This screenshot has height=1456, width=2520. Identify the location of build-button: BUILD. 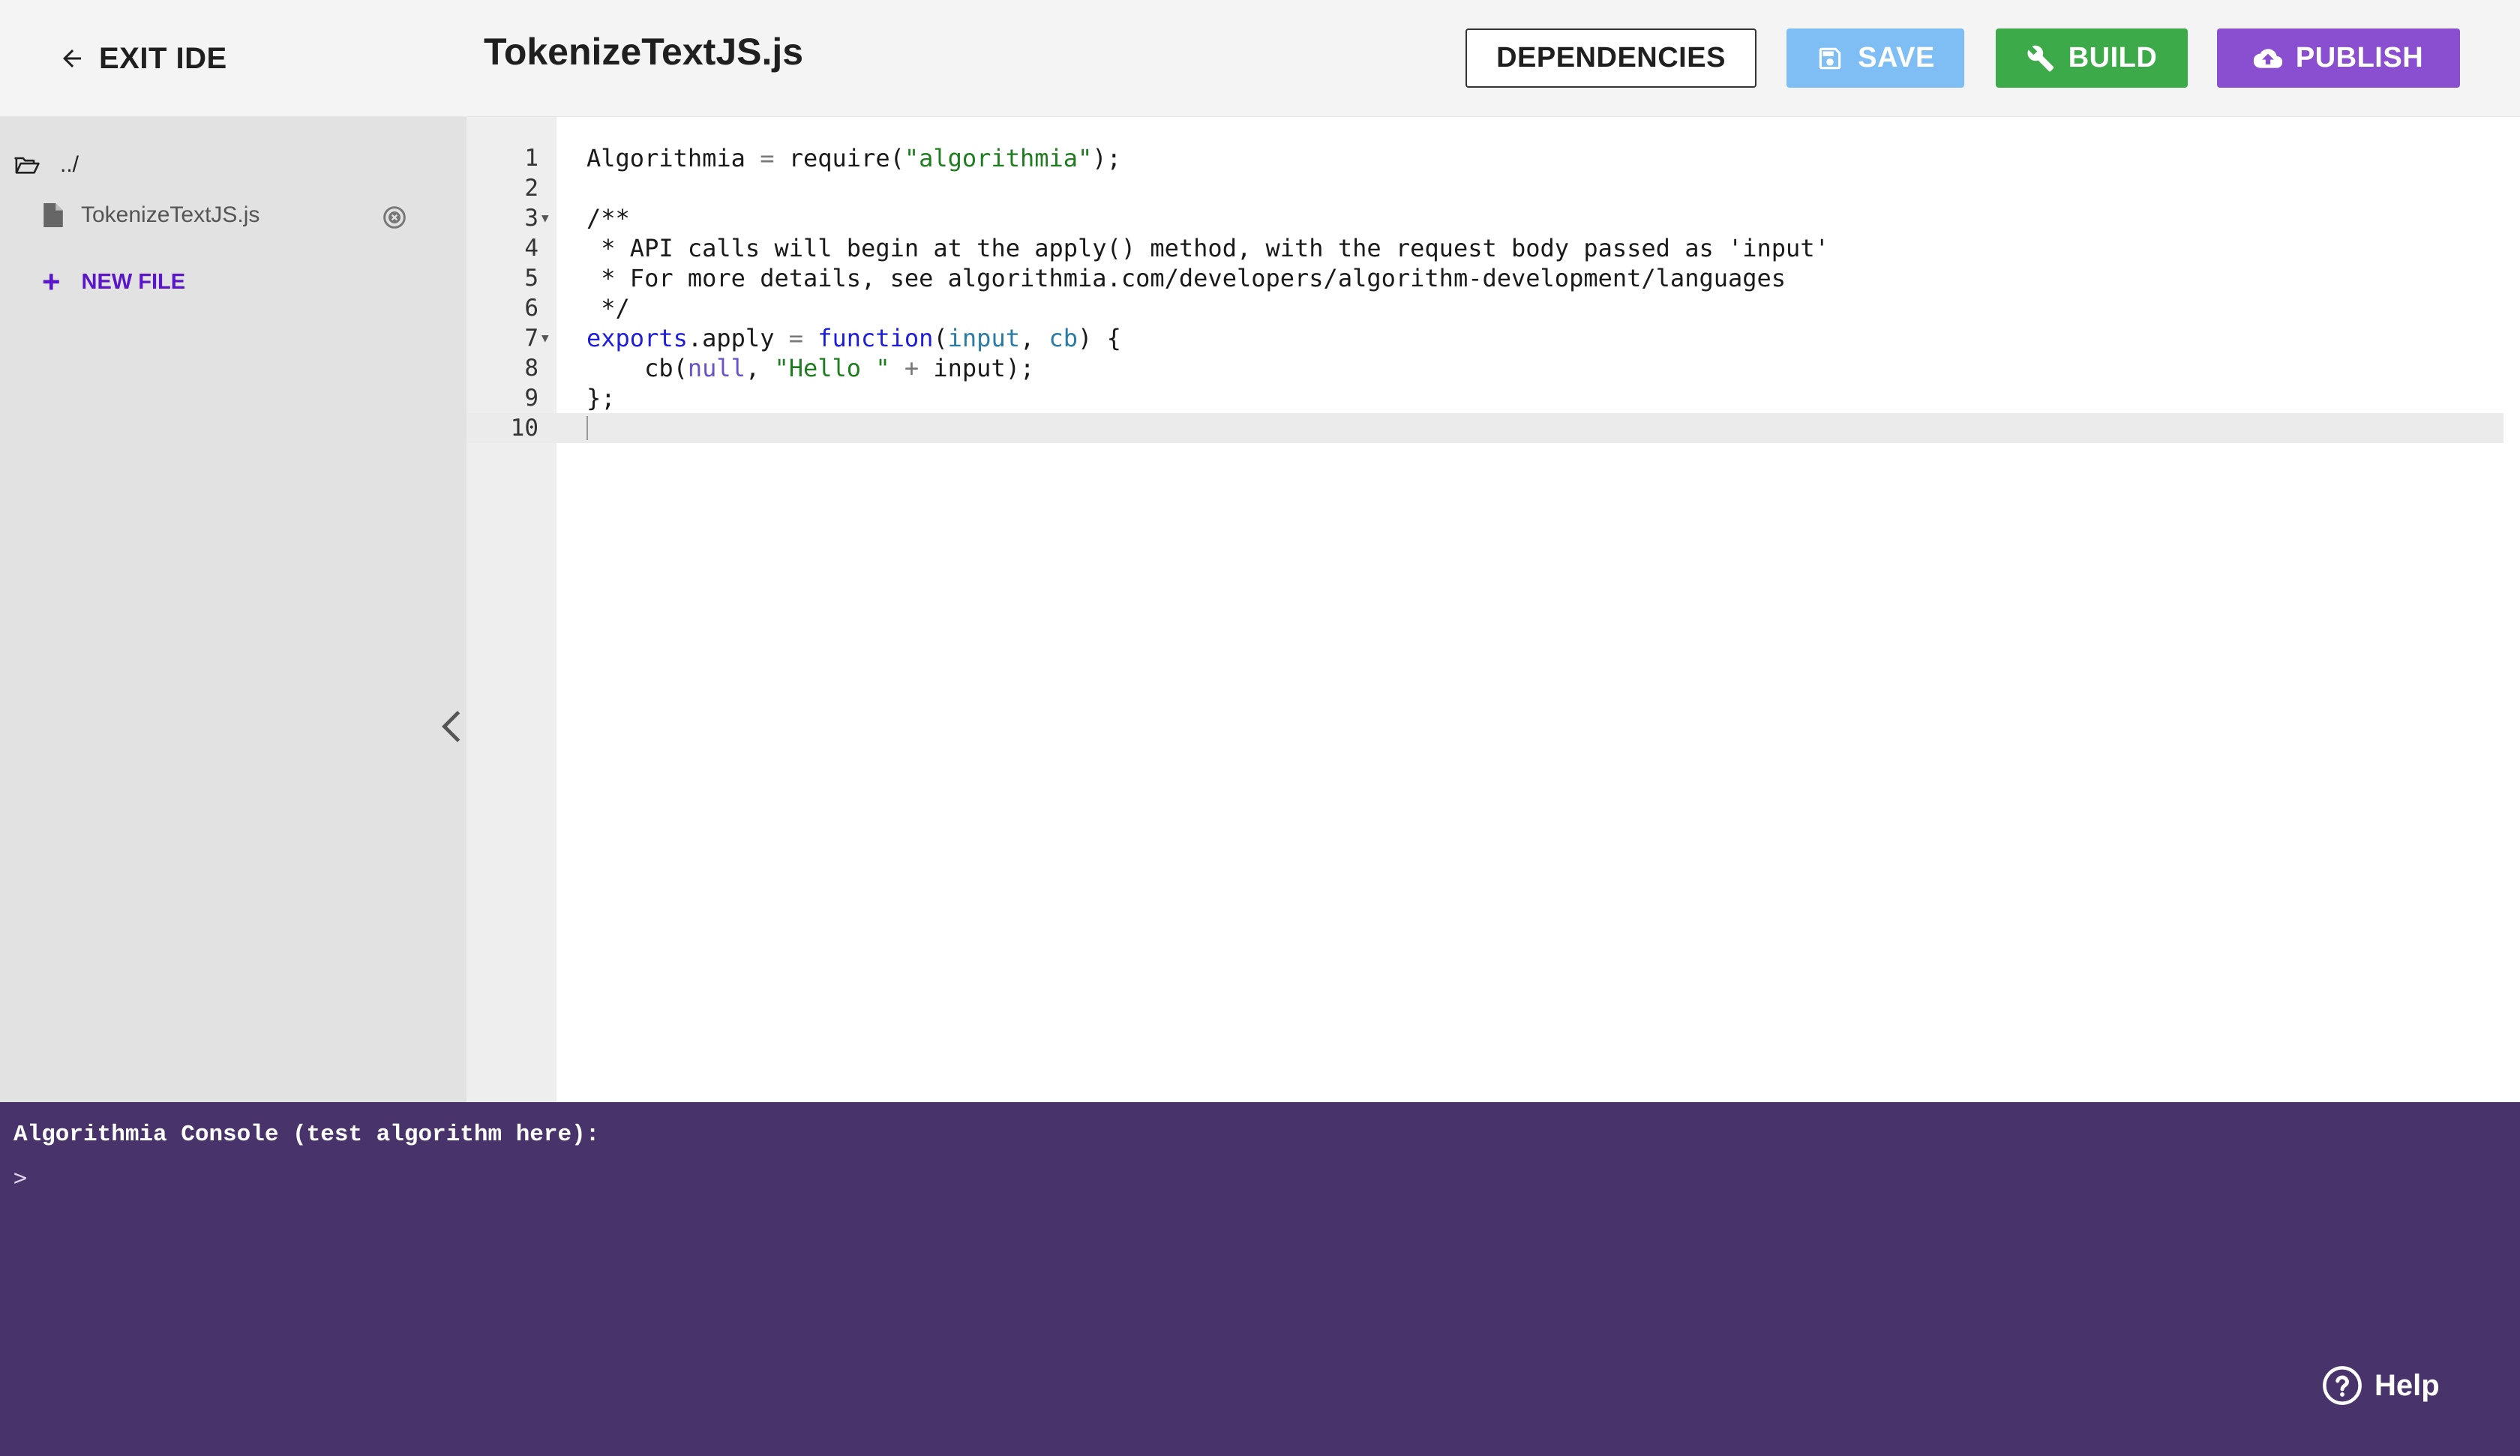
(2092, 58).